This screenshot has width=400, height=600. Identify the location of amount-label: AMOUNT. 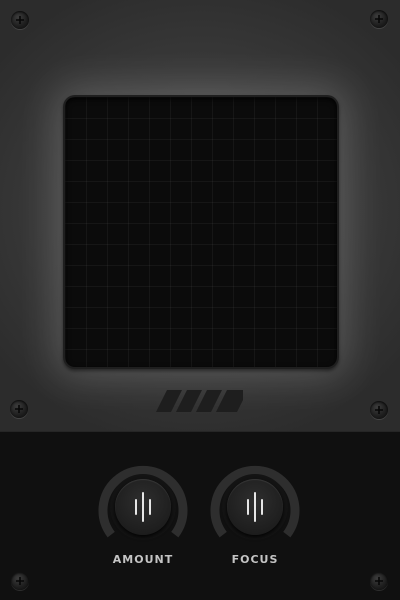
(143, 559).